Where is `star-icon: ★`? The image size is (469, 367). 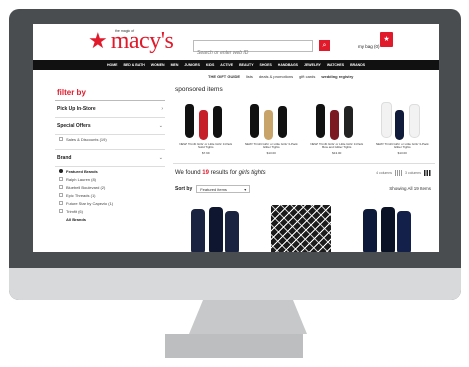 star-icon: ★ is located at coordinates (98, 40).